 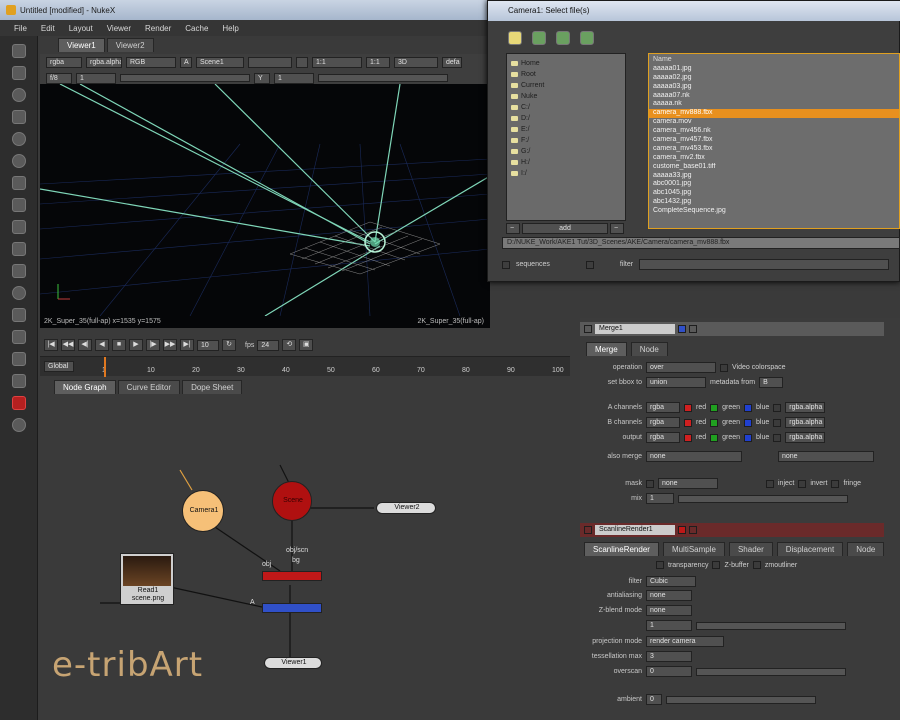 I want to click on menu-cache: Cache, so click(x=196, y=28).